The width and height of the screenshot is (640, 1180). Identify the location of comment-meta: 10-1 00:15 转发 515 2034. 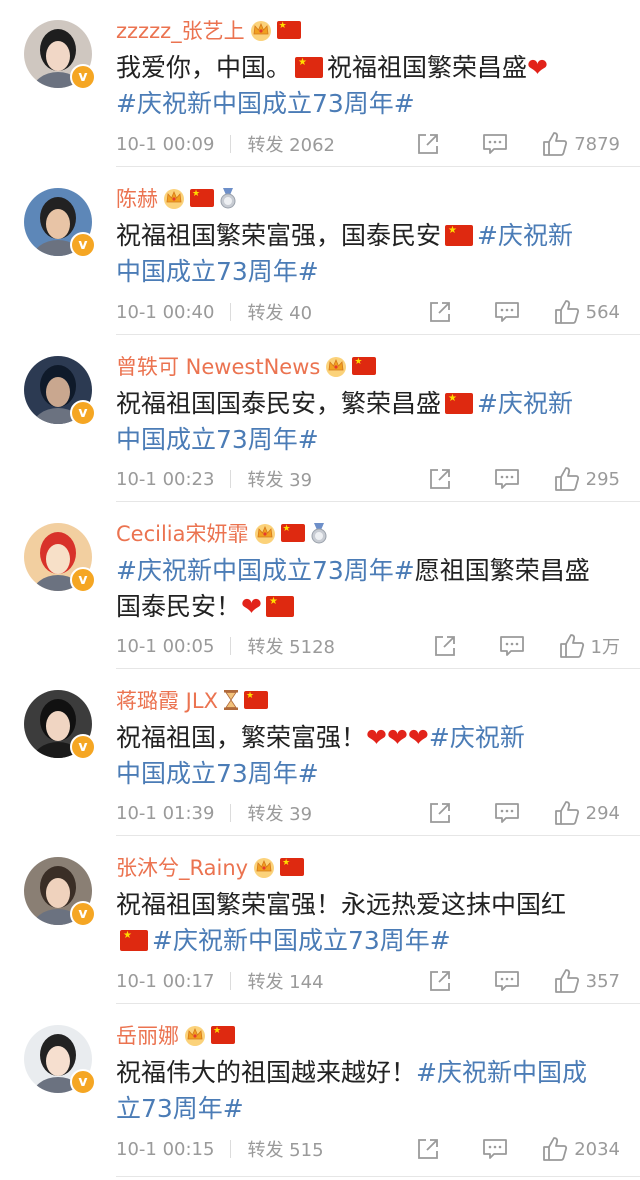
(368, 1149).